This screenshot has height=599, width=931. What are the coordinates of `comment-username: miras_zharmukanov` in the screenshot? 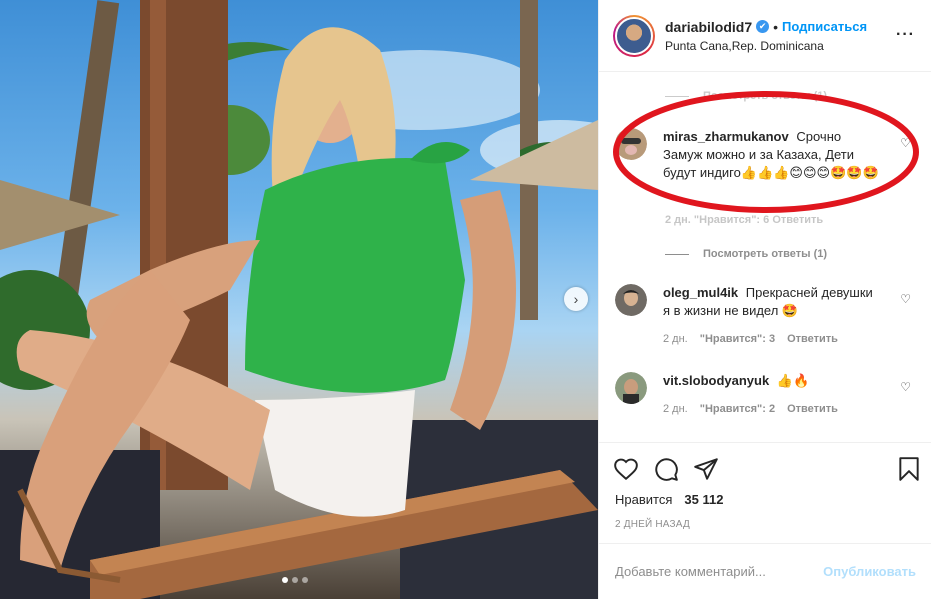 It's located at (726, 136).